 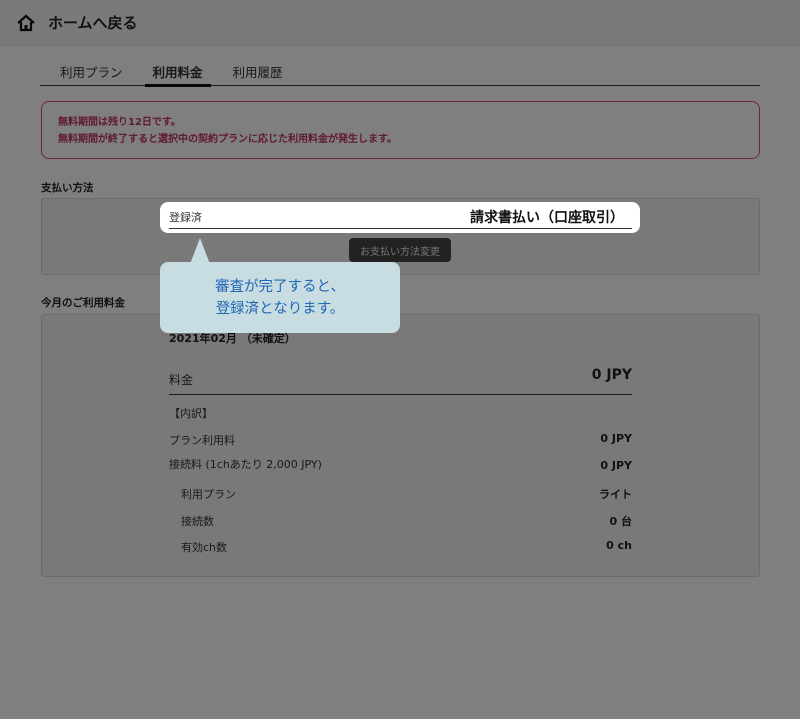 I want to click on tooltip-line-1: 審査が完了すると、, so click(x=280, y=286).